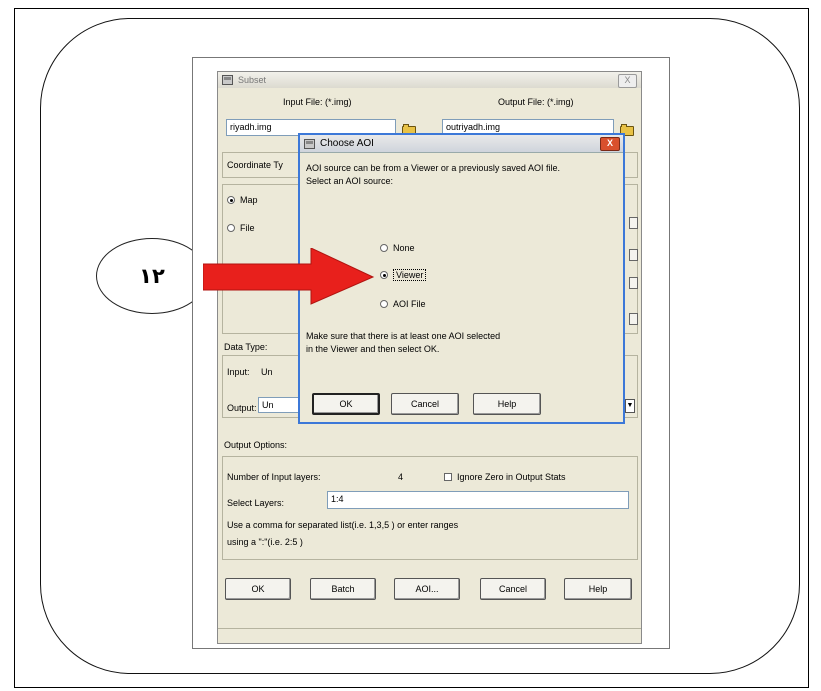  Describe the element at coordinates (630, 406) in the screenshot. I see `output-type-dropdown-icon: ▼` at that location.